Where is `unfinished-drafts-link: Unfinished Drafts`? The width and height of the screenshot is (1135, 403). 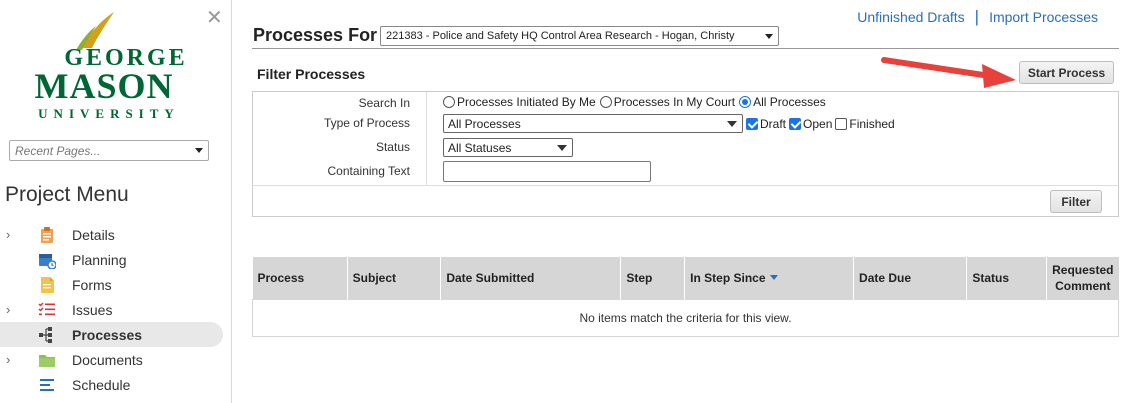
unfinished-drafts-link: Unfinished Drafts is located at coordinates (910, 17).